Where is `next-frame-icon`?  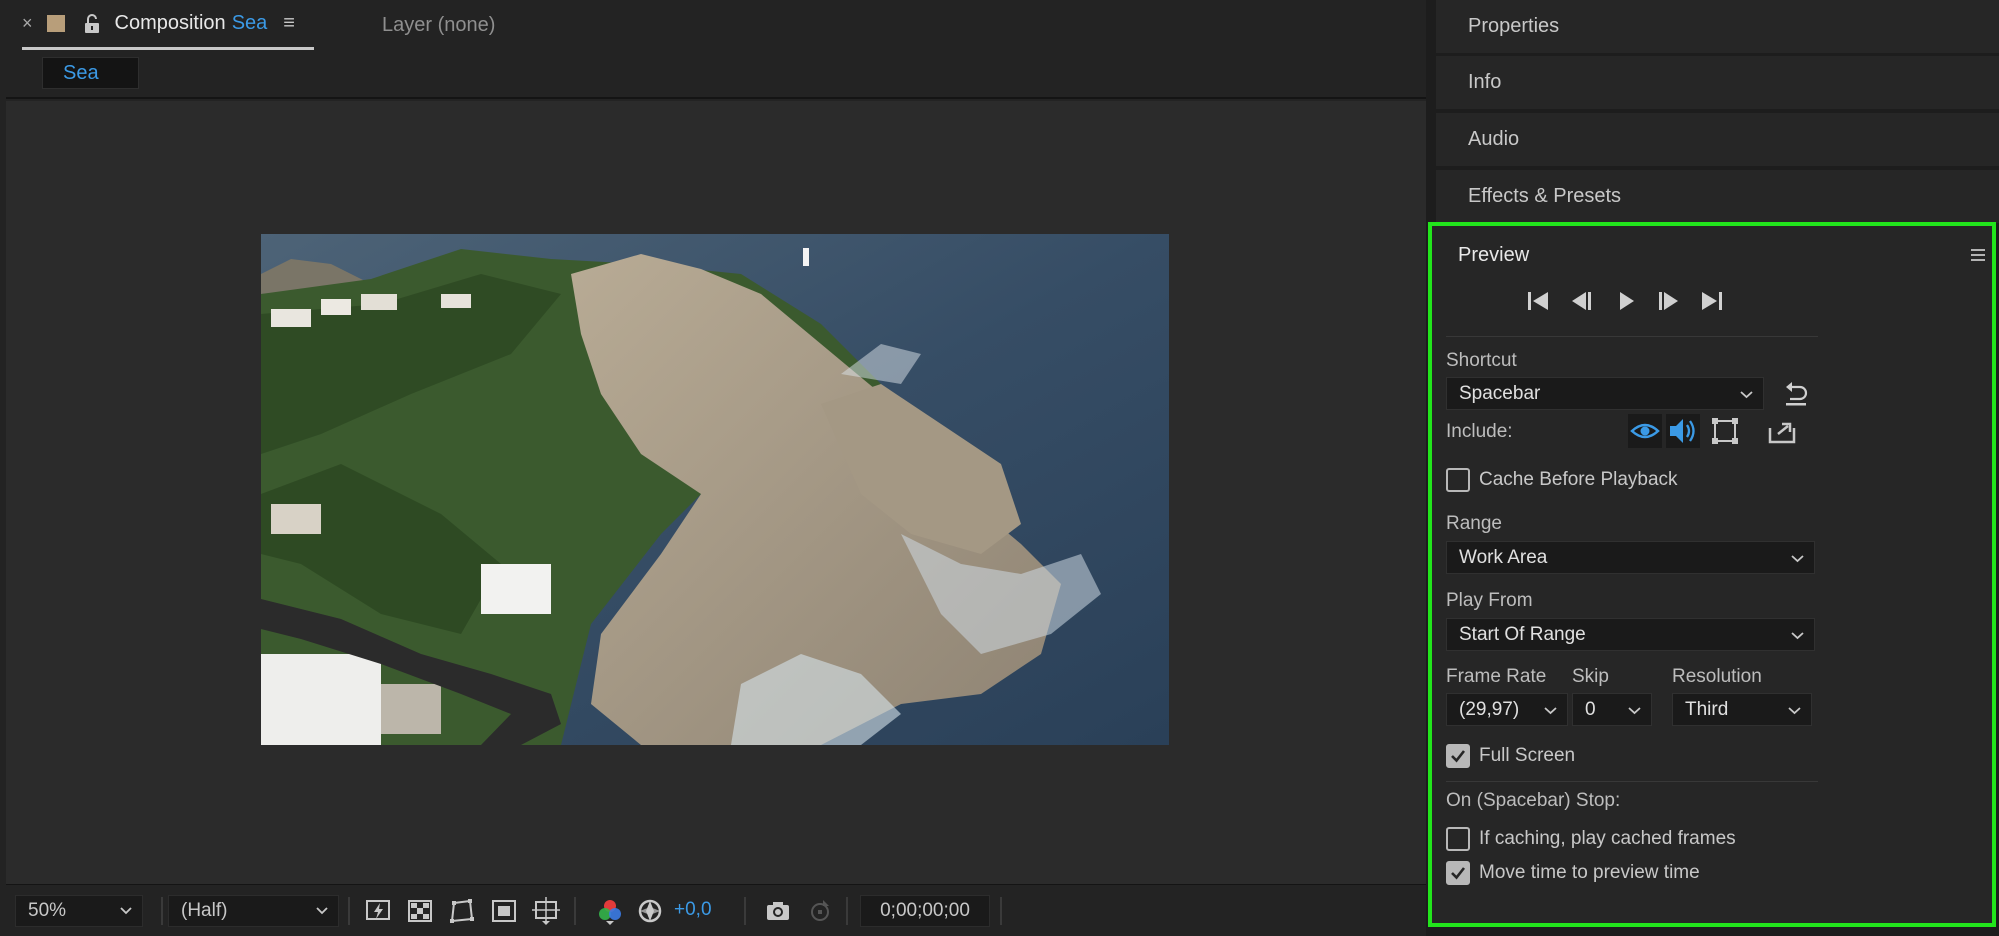 next-frame-icon is located at coordinates (1668, 301).